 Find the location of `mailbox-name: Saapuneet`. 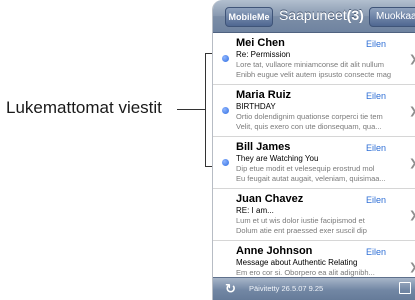

mailbox-name: Saapuneet is located at coordinates (313, 15).